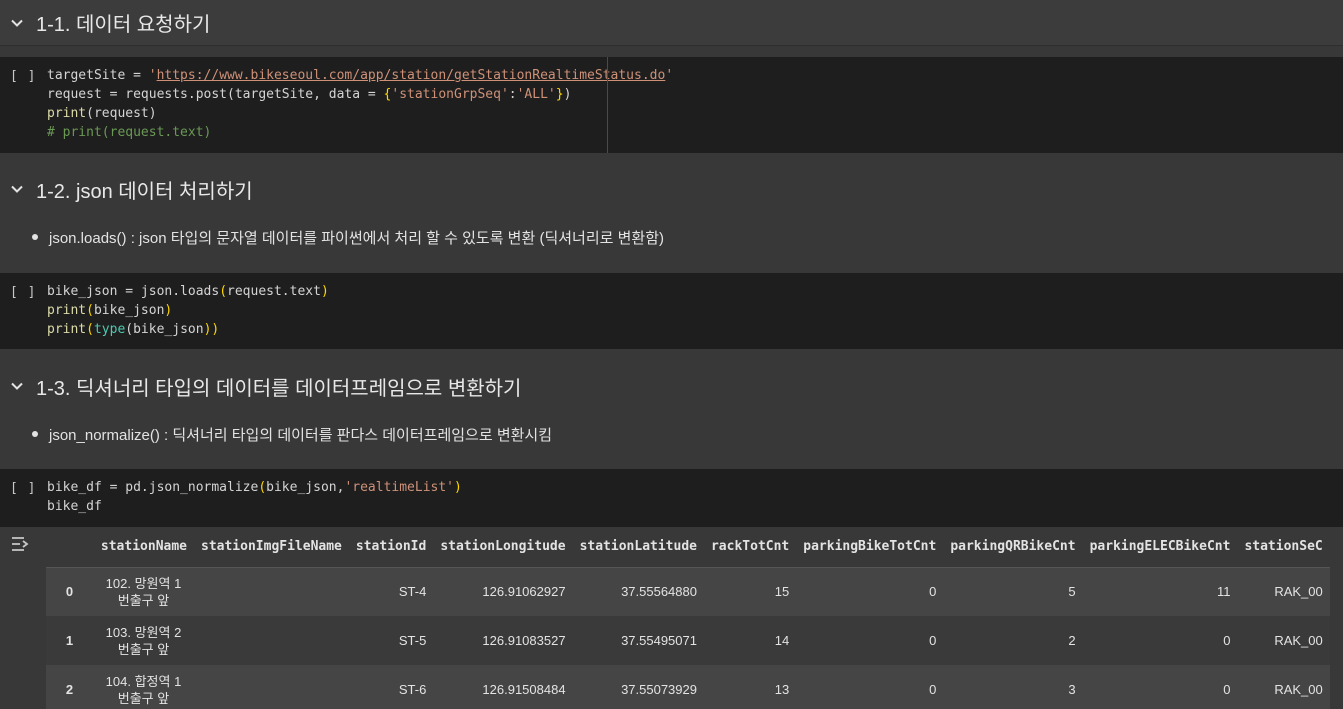 Image resolution: width=1343 pixels, height=709 pixels. I want to click on code-token: bike_df, so click(74, 506).